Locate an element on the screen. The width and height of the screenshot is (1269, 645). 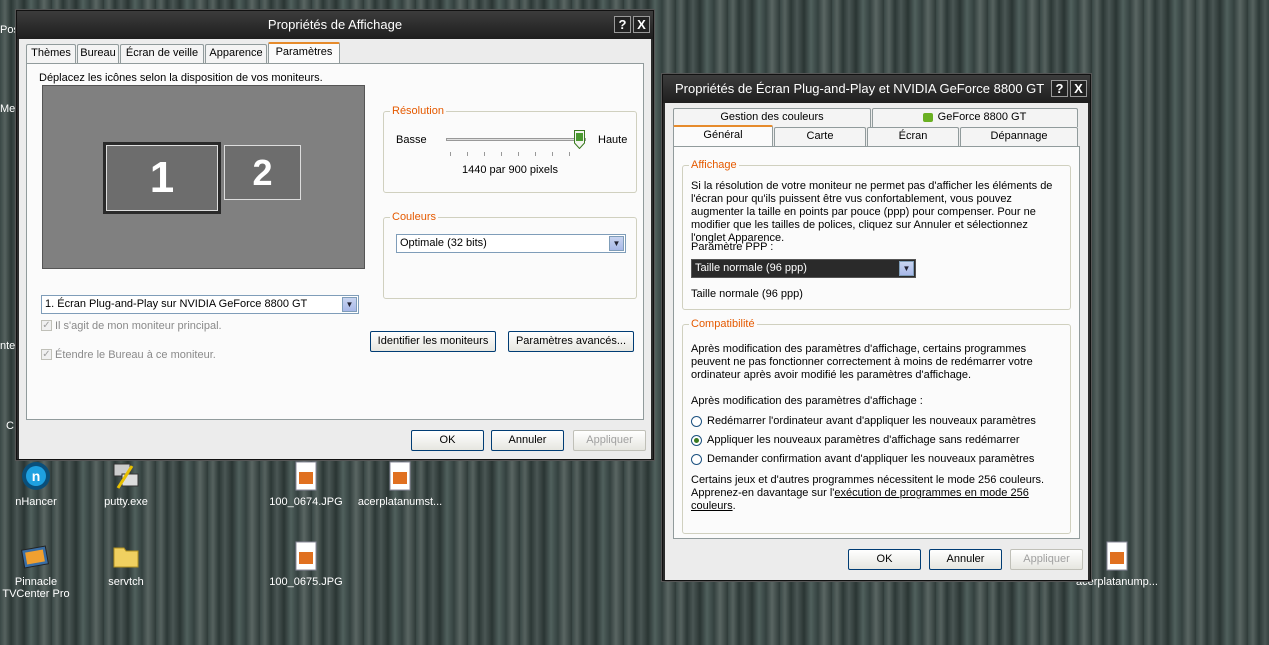
monitor-1-tile: 1 is located at coordinates (162, 178).